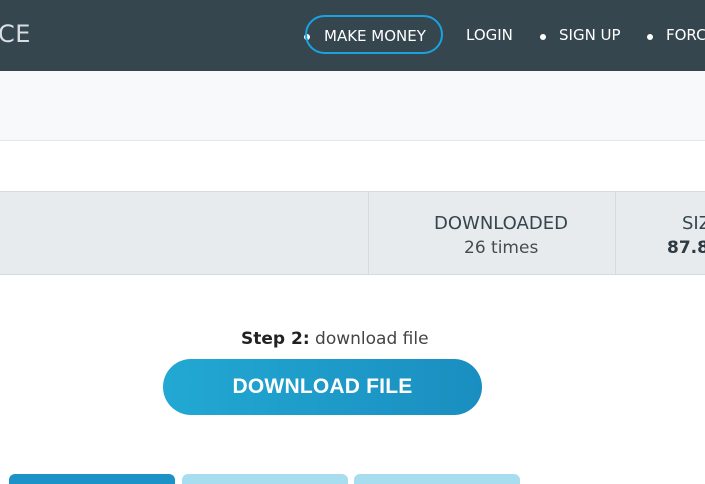  I want to click on top-navbar: CE MAKE MONEY LOGIN SIGN UP FORC, so click(352, 35).